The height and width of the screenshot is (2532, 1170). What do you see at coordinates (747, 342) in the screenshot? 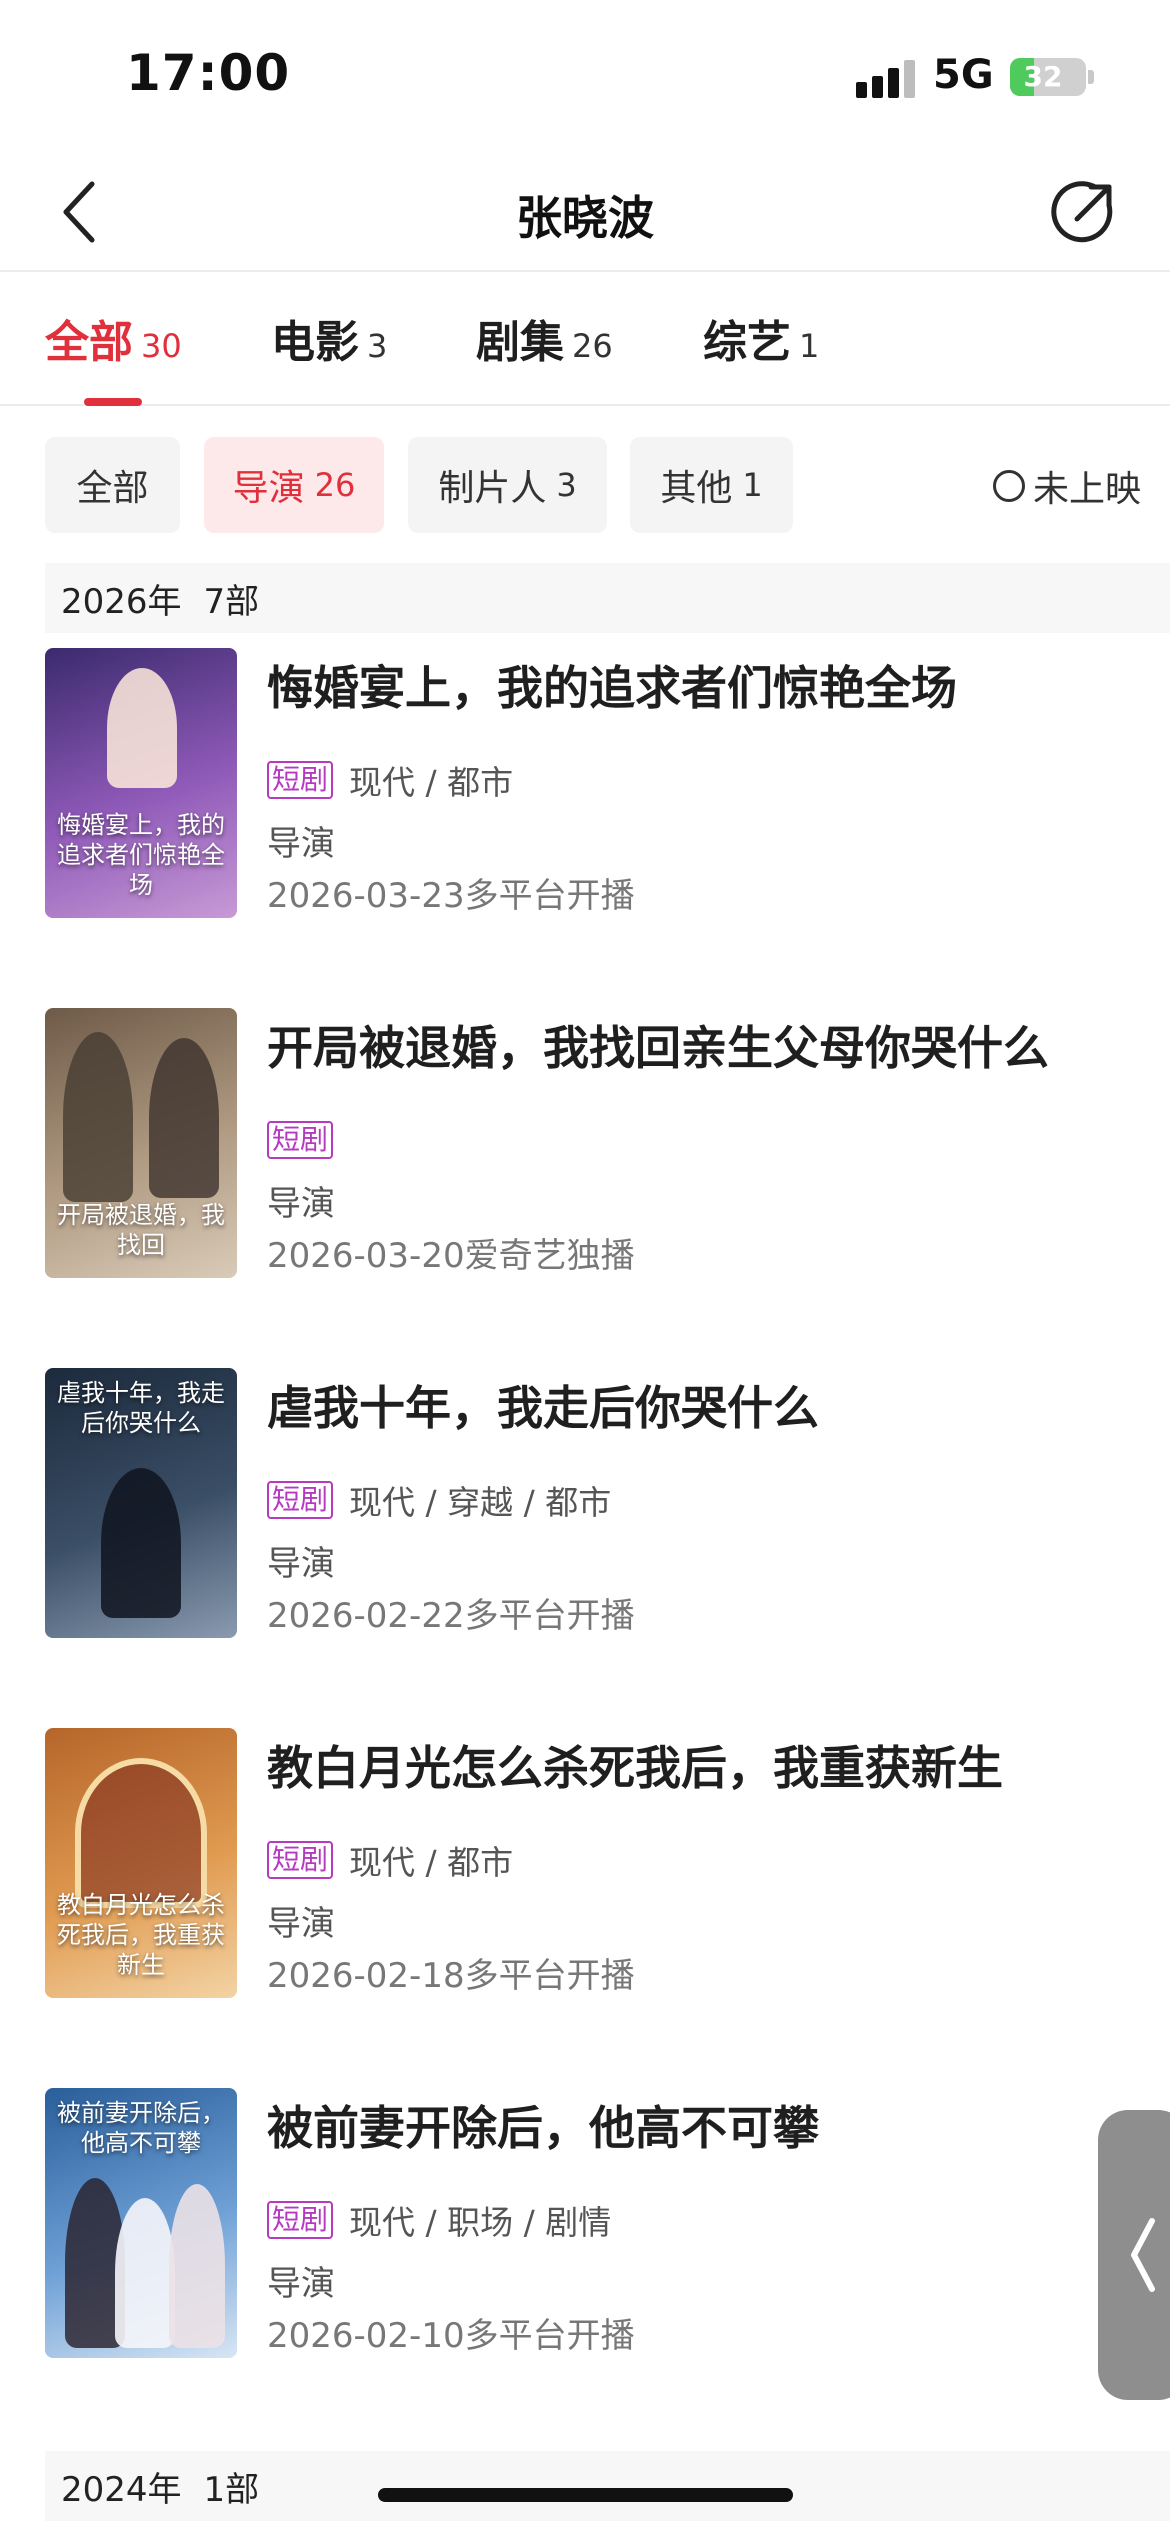
I see `tab-label: 综艺` at bounding box center [747, 342].